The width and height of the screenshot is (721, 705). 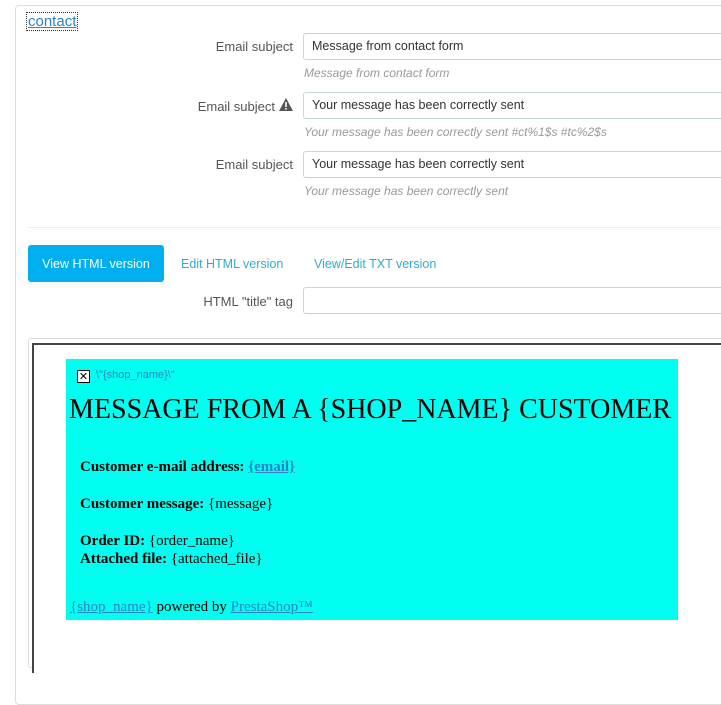 I want to click on customer-message-label: Customer message:, so click(x=142, y=504).